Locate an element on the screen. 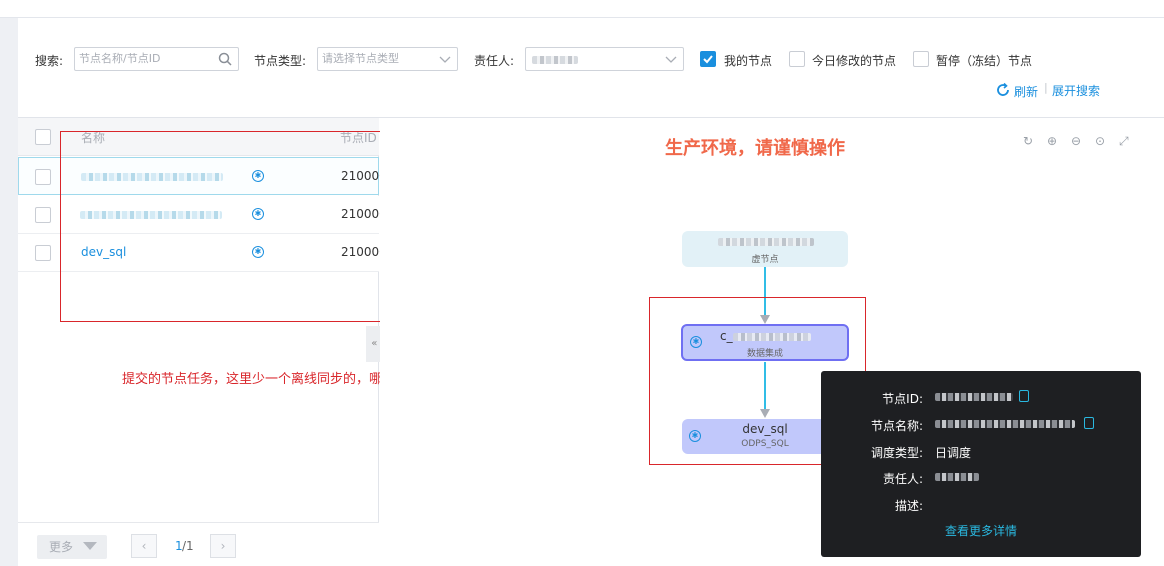  node-title-redacted is located at coordinates (766, 242).